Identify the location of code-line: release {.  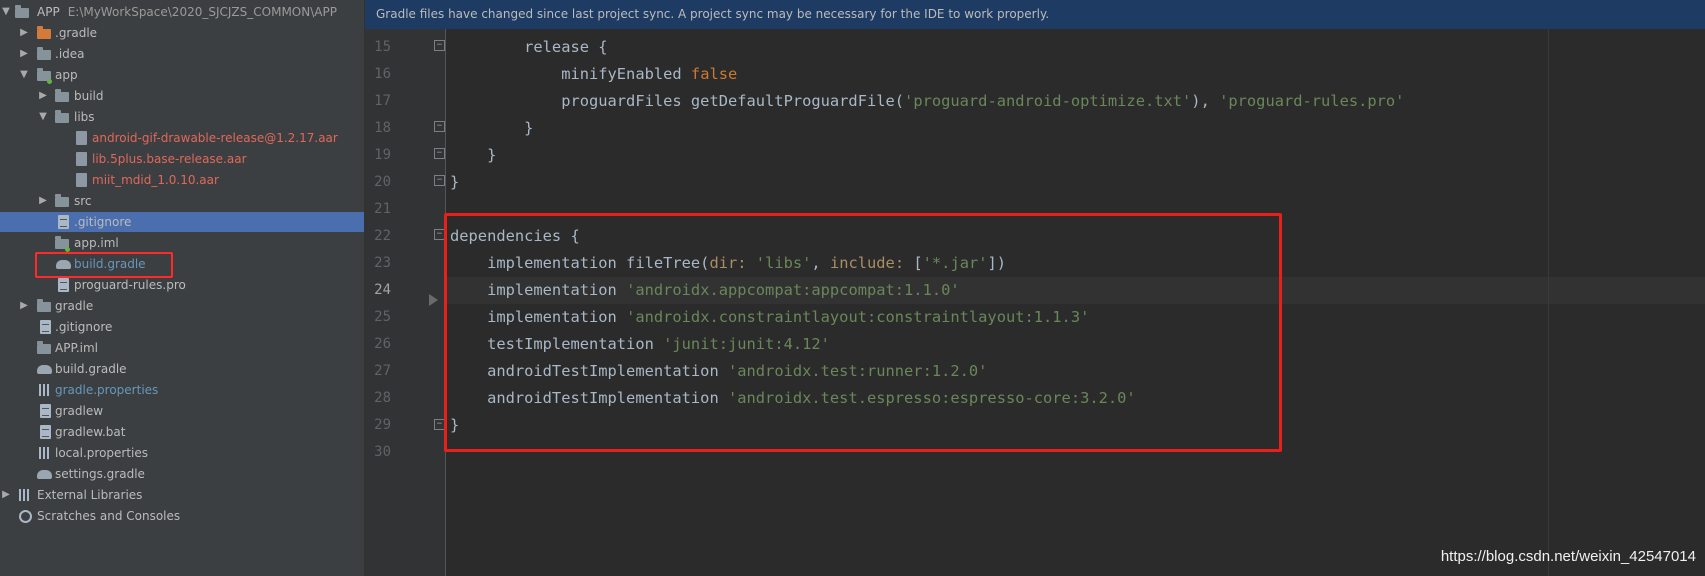
(529, 47).